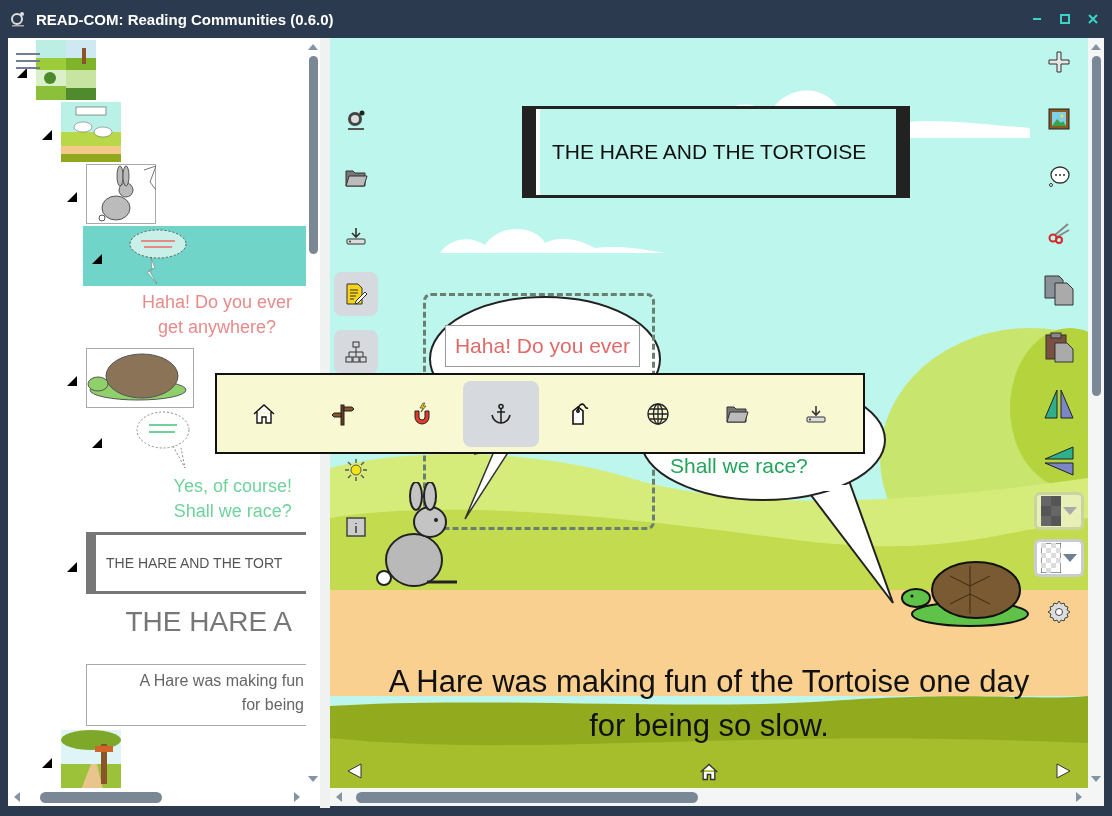  What do you see at coordinates (1059, 404) in the screenshot?
I see `flip-horizontal-icon` at bounding box center [1059, 404].